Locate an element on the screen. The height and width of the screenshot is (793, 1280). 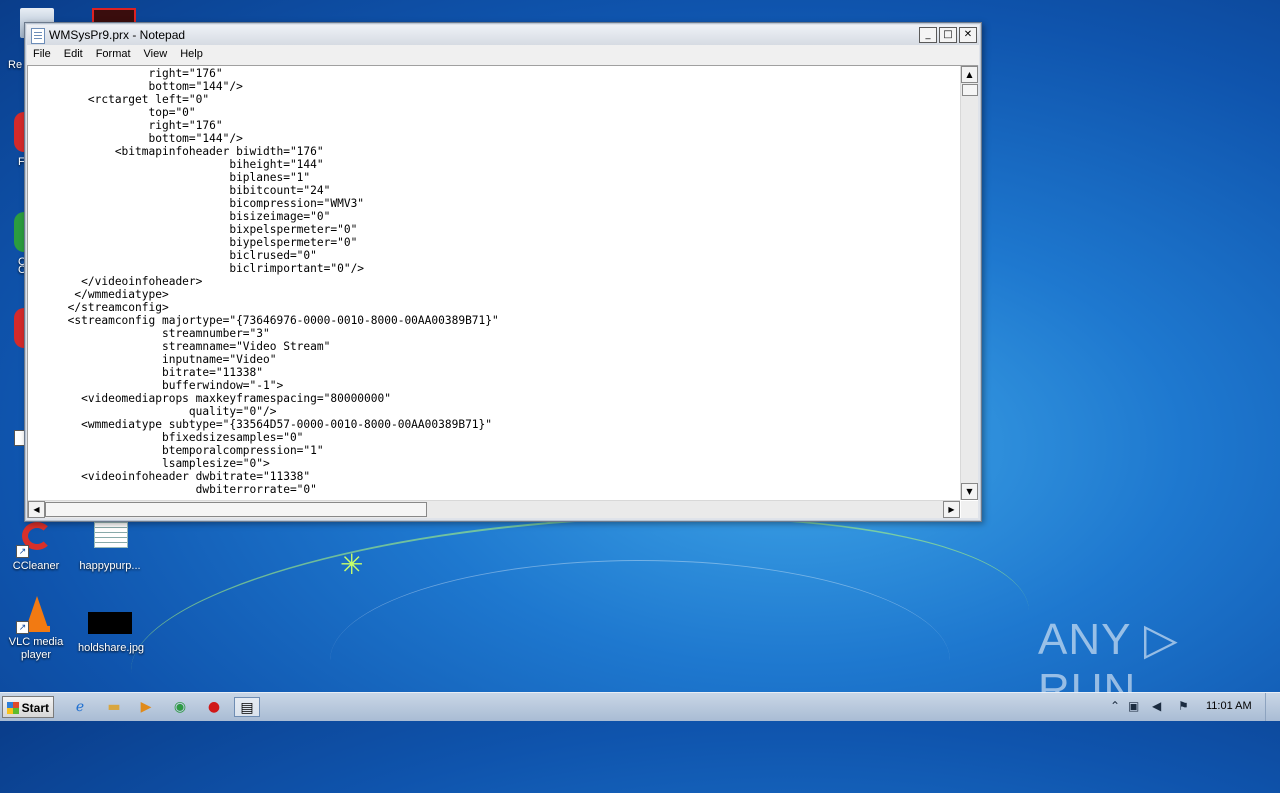
scroll-right-arrow-icon: ▶ is located at coordinates (951, 509).